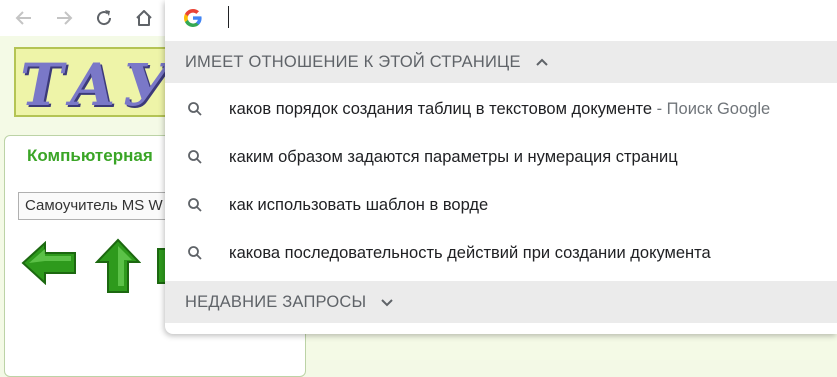 The width and height of the screenshot is (837, 377). I want to click on recent-section-label: НЕДАВНИЕ ЗАПРОСЫ, so click(276, 301).